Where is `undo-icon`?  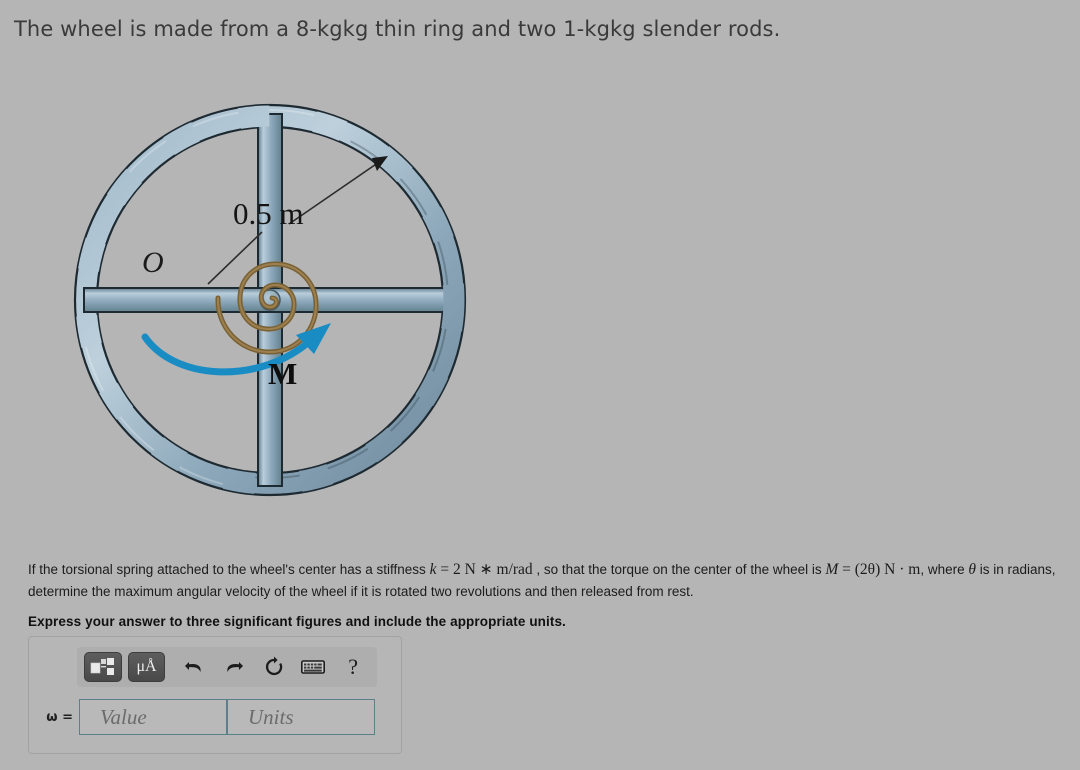 undo-icon is located at coordinates (194, 667).